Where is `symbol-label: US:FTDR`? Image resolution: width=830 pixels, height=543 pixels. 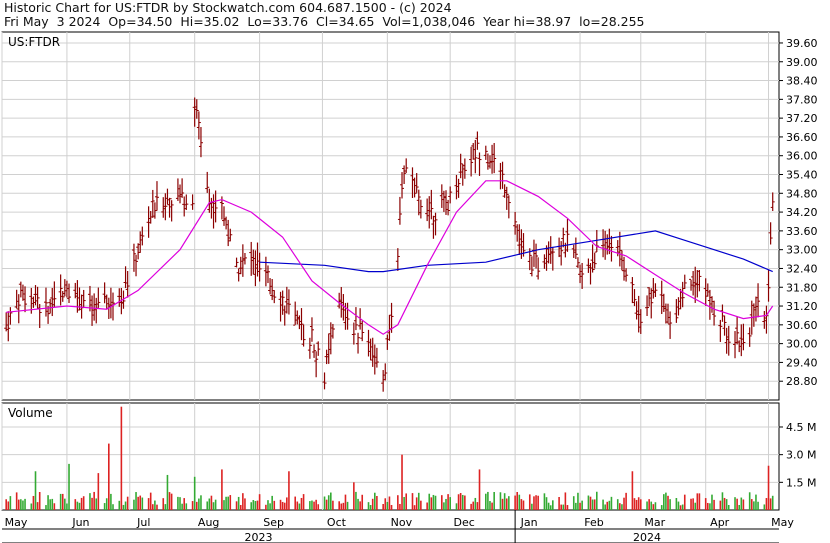
symbol-label: US:FTDR is located at coordinates (34, 42).